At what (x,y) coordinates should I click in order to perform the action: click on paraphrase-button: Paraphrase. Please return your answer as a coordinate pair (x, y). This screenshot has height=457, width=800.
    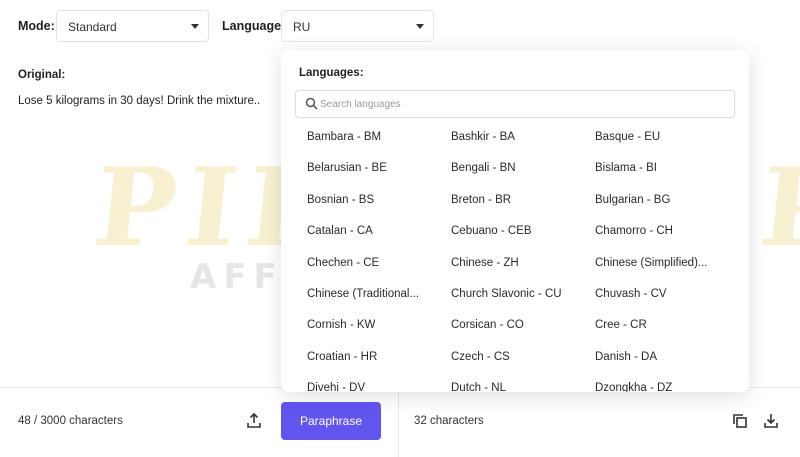
    Looking at the image, I should click on (331, 421).